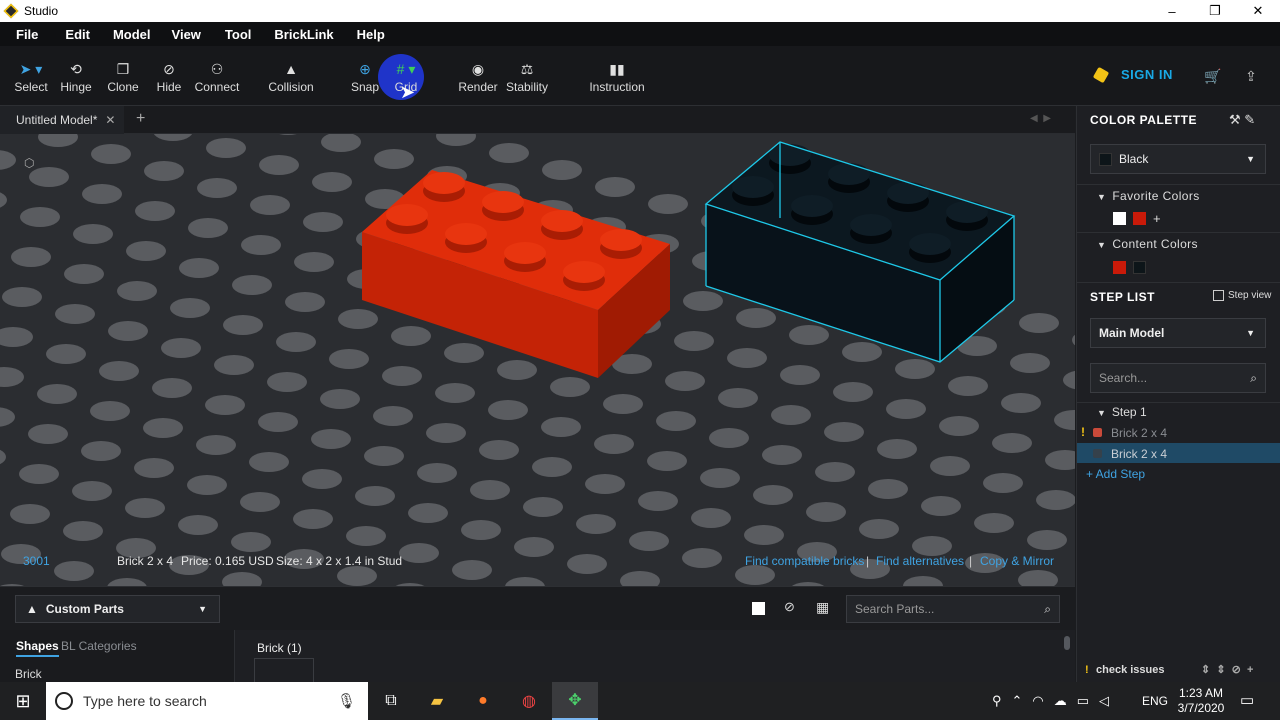 The image size is (1280, 720). Describe the element at coordinates (132, 34) in the screenshot. I see `menu-model: Model` at that location.